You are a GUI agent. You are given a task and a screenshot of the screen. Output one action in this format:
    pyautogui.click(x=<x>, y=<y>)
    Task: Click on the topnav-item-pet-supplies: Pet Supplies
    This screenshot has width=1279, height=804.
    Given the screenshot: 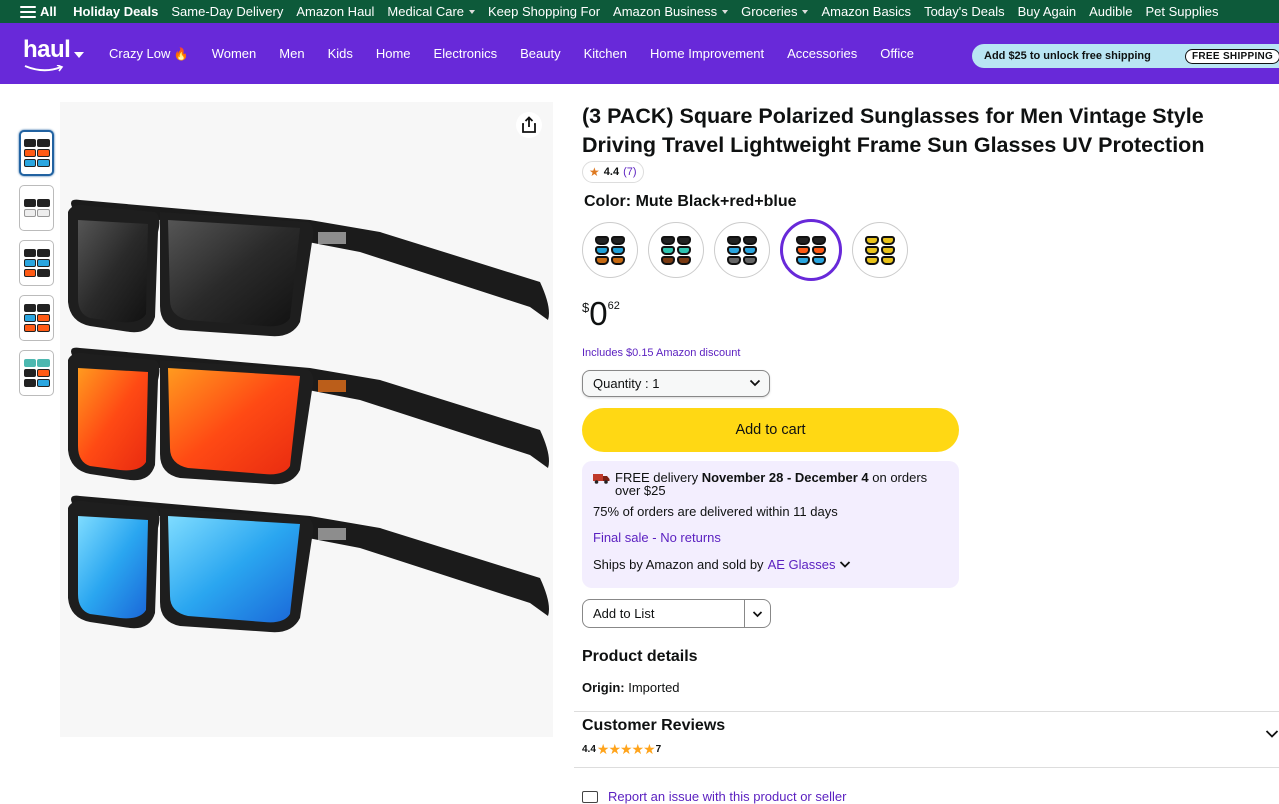 What is the action you would take?
    pyautogui.click(x=1182, y=11)
    